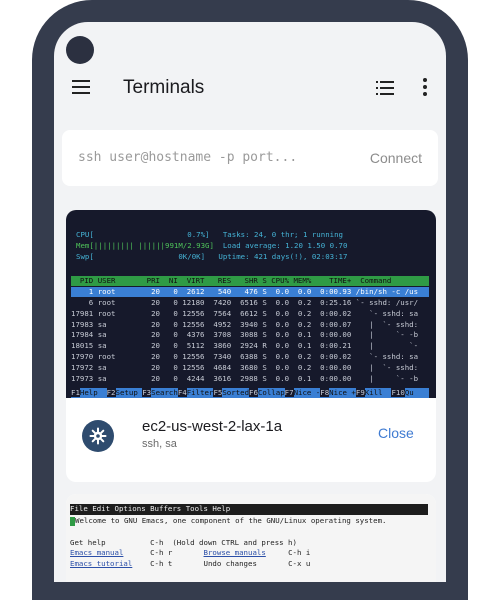  What do you see at coordinates (307, 392) in the screenshot?
I see `fkey-label: Nice -` at bounding box center [307, 392].